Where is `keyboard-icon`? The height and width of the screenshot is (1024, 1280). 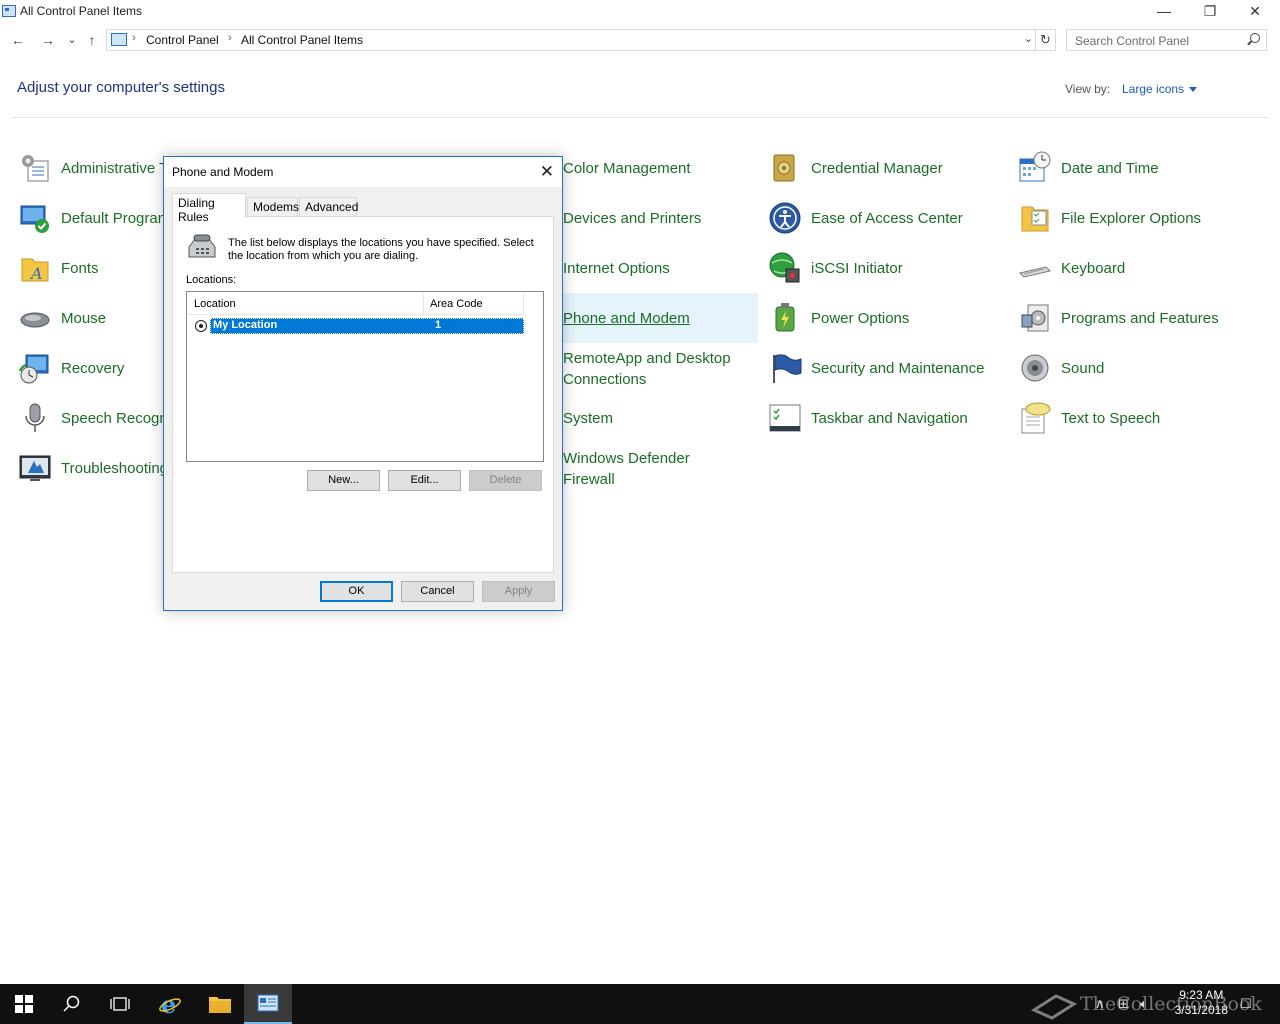 keyboard-icon is located at coordinates (1035, 268).